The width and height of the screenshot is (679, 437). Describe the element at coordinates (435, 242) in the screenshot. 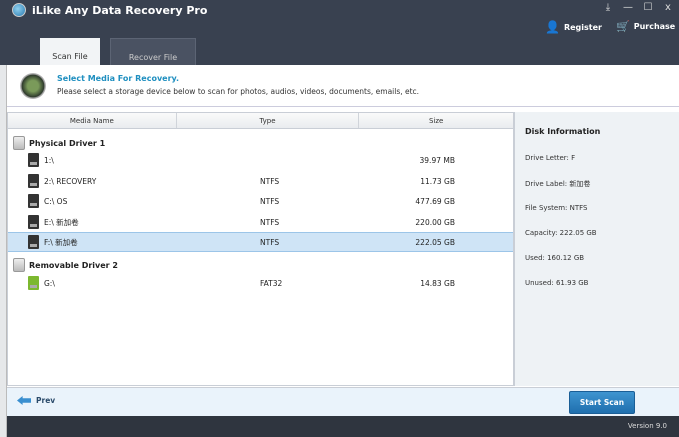

I see `media-size: 222.05 GB` at that location.